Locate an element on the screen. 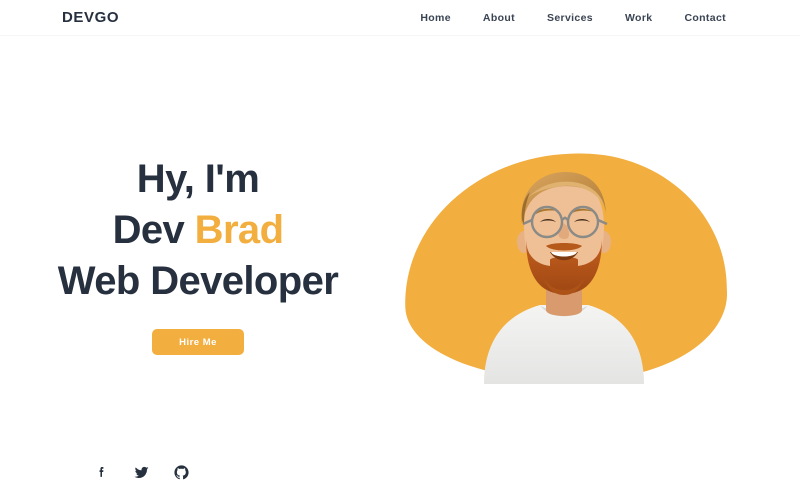 Image resolution: width=800 pixels, height=500 pixels. hire-me-button: Hire Me is located at coordinates (198, 342).